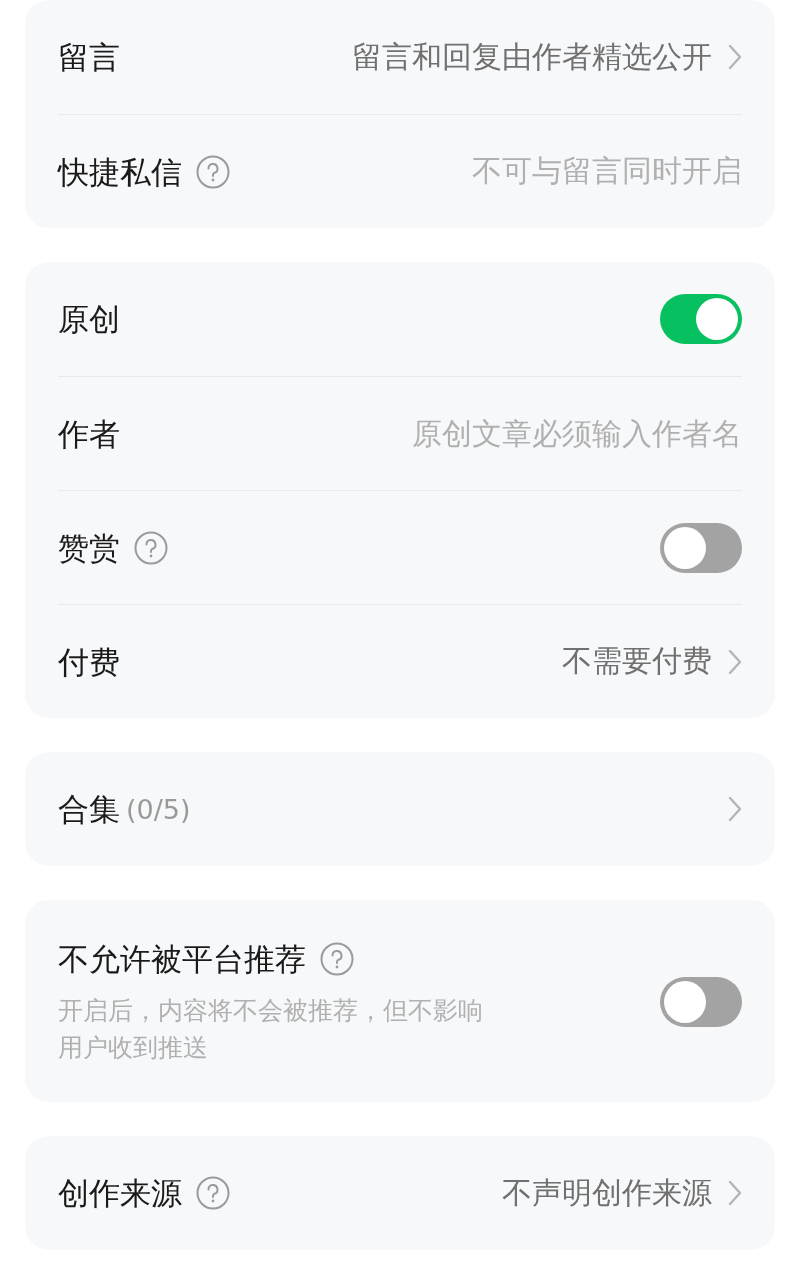 The width and height of the screenshot is (800, 1276). What do you see at coordinates (182, 959) in the screenshot?
I see `setting-label: 不允许被平台推荐` at bounding box center [182, 959].